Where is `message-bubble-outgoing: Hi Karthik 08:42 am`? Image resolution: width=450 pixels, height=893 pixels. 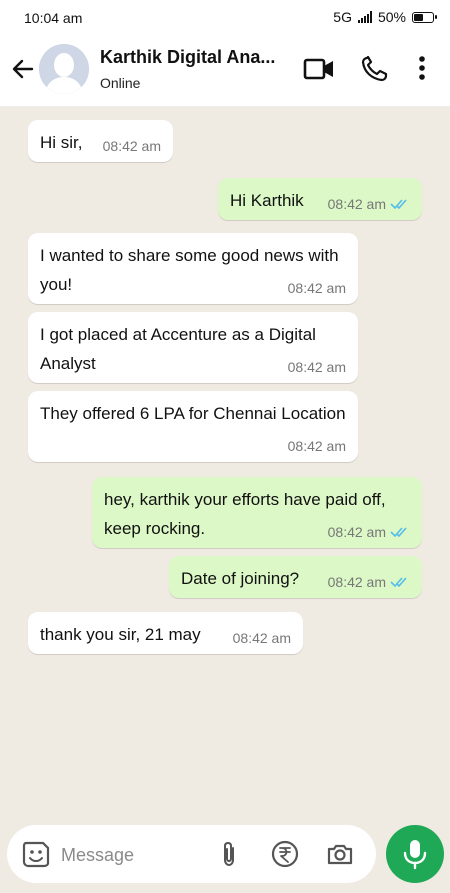 message-bubble-outgoing: Hi Karthik 08:42 am is located at coordinates (320, 199).